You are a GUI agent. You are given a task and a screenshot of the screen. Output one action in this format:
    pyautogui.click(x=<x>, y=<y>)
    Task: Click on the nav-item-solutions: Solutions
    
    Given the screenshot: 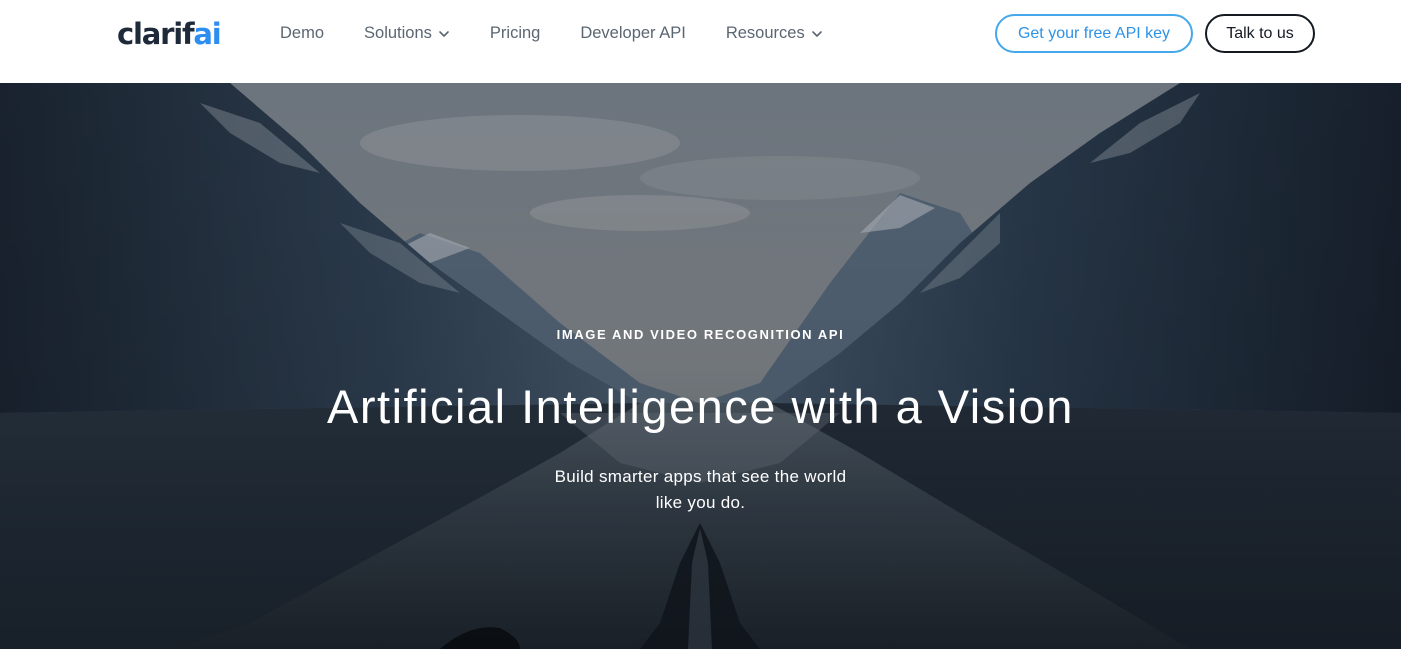 What is the action you would take?
    pyautogui.click(x=407, y=33)
    